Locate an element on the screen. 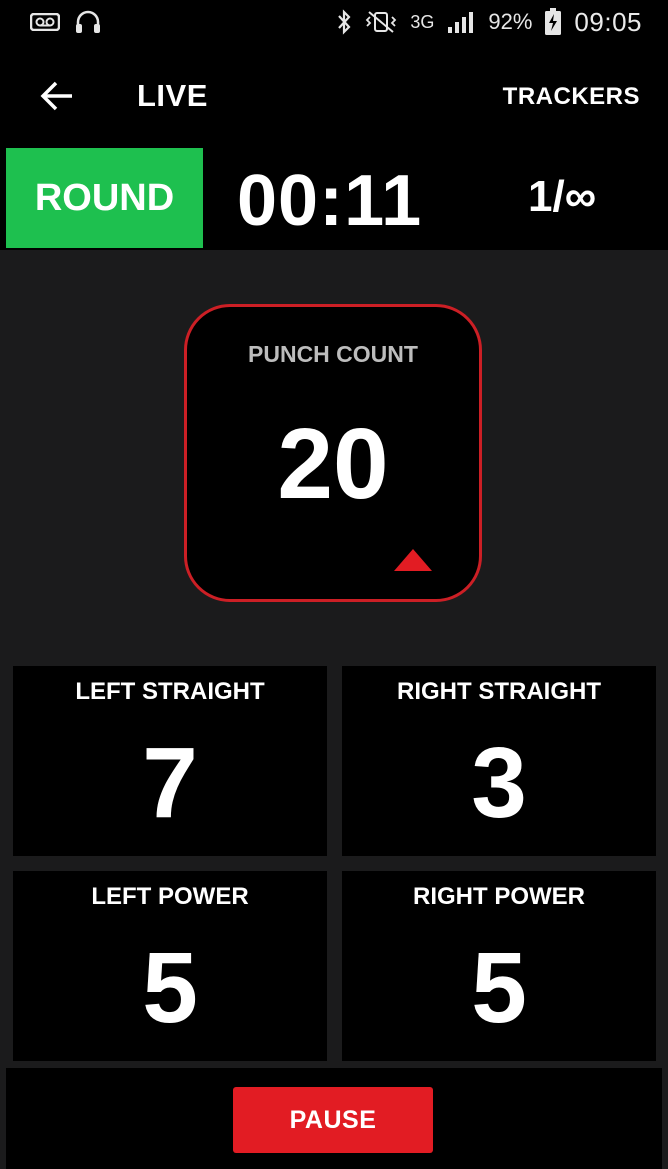  vibrate-mute-icon is located at coordinates (381, 22).